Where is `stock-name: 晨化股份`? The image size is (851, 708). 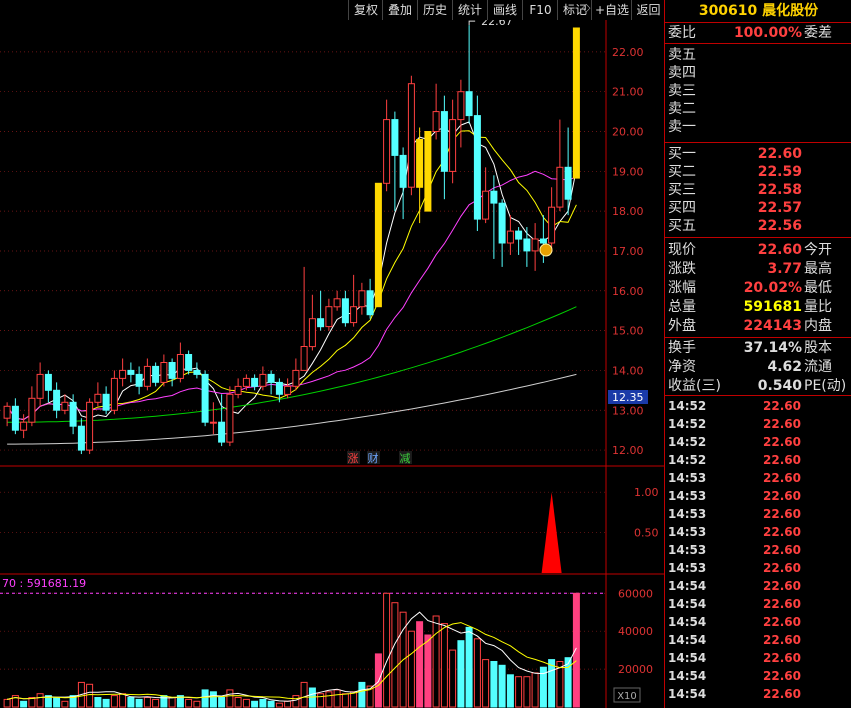 stock-name: 晨化股份 is located at coordinates (790, 11).